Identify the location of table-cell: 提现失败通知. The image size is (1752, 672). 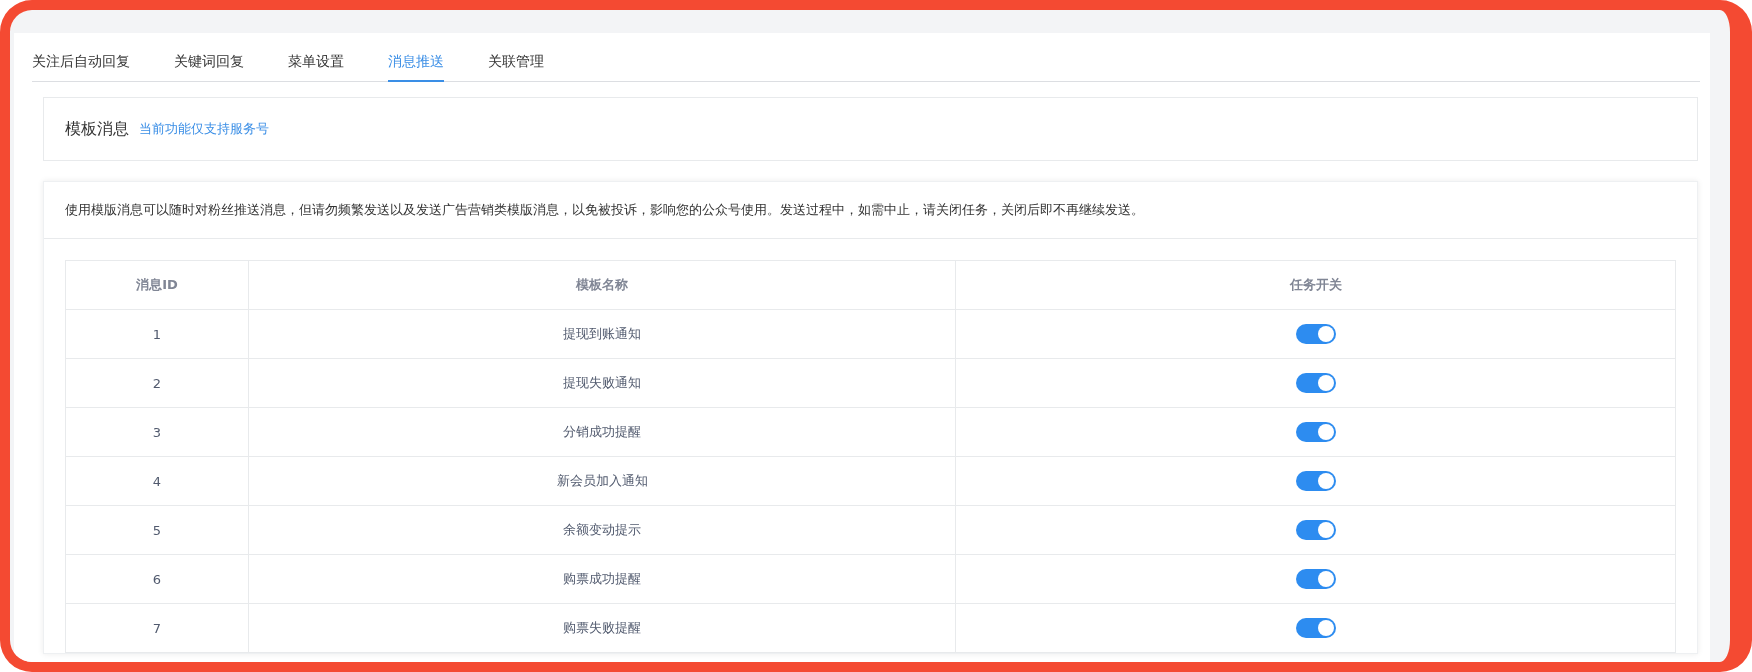
(602, 383).